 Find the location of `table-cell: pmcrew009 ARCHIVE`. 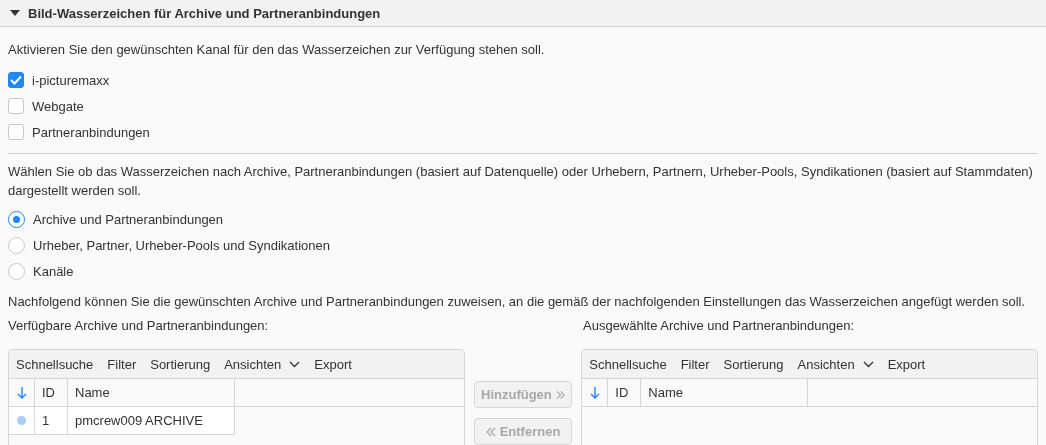

table-cell: pmcrew009 ARCHIVE is located at coordinates (139, 420).